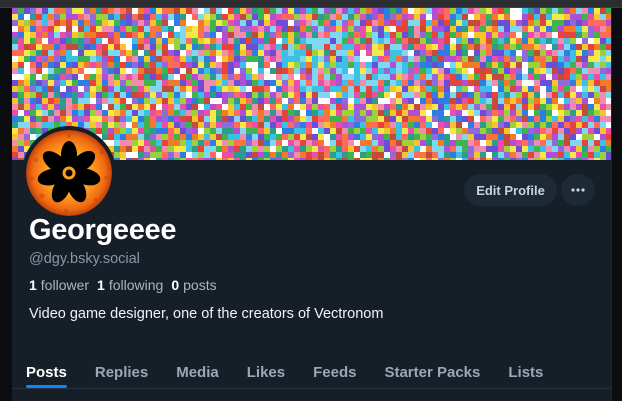 The height and width of the screenshot is (401, 622). I want to click on followers-link: 1 follower, so click(59, 285).